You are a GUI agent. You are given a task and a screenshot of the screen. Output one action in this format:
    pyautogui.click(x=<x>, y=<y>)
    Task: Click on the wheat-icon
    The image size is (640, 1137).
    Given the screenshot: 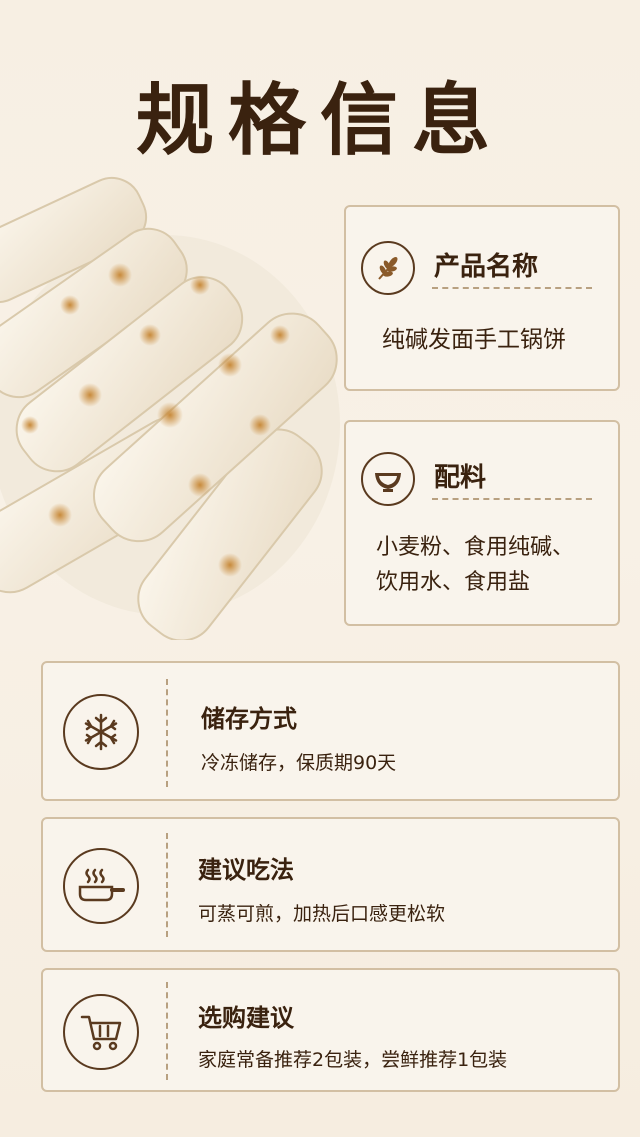 What is the action you would take?
    pyautogui.click(x=388, y=268)
    